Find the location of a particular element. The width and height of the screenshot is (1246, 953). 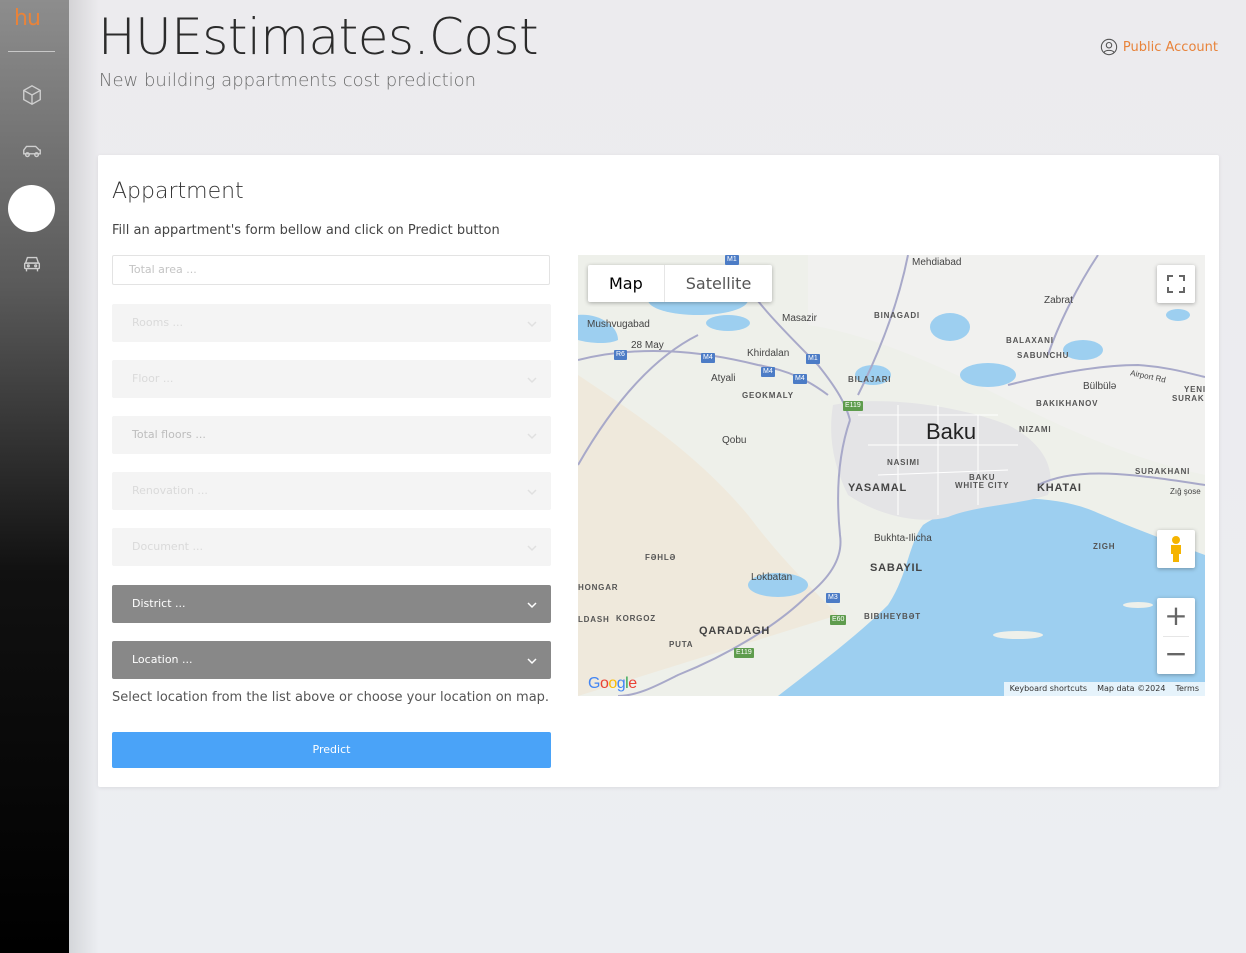

map-label: Khirdalan is located at coordinates (768, 353).